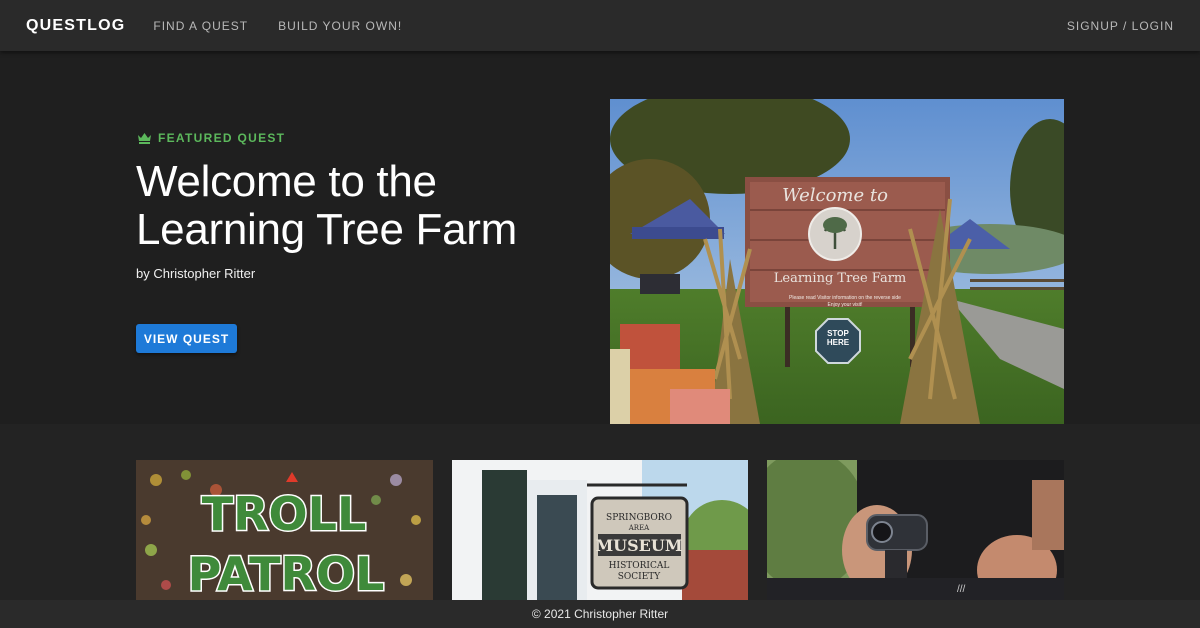 This screenshot has width=1200, height=628. Describe the element at coordinates (638, 545) in the screenshot. I see `museum-name-text: MUSEUM` at that location.